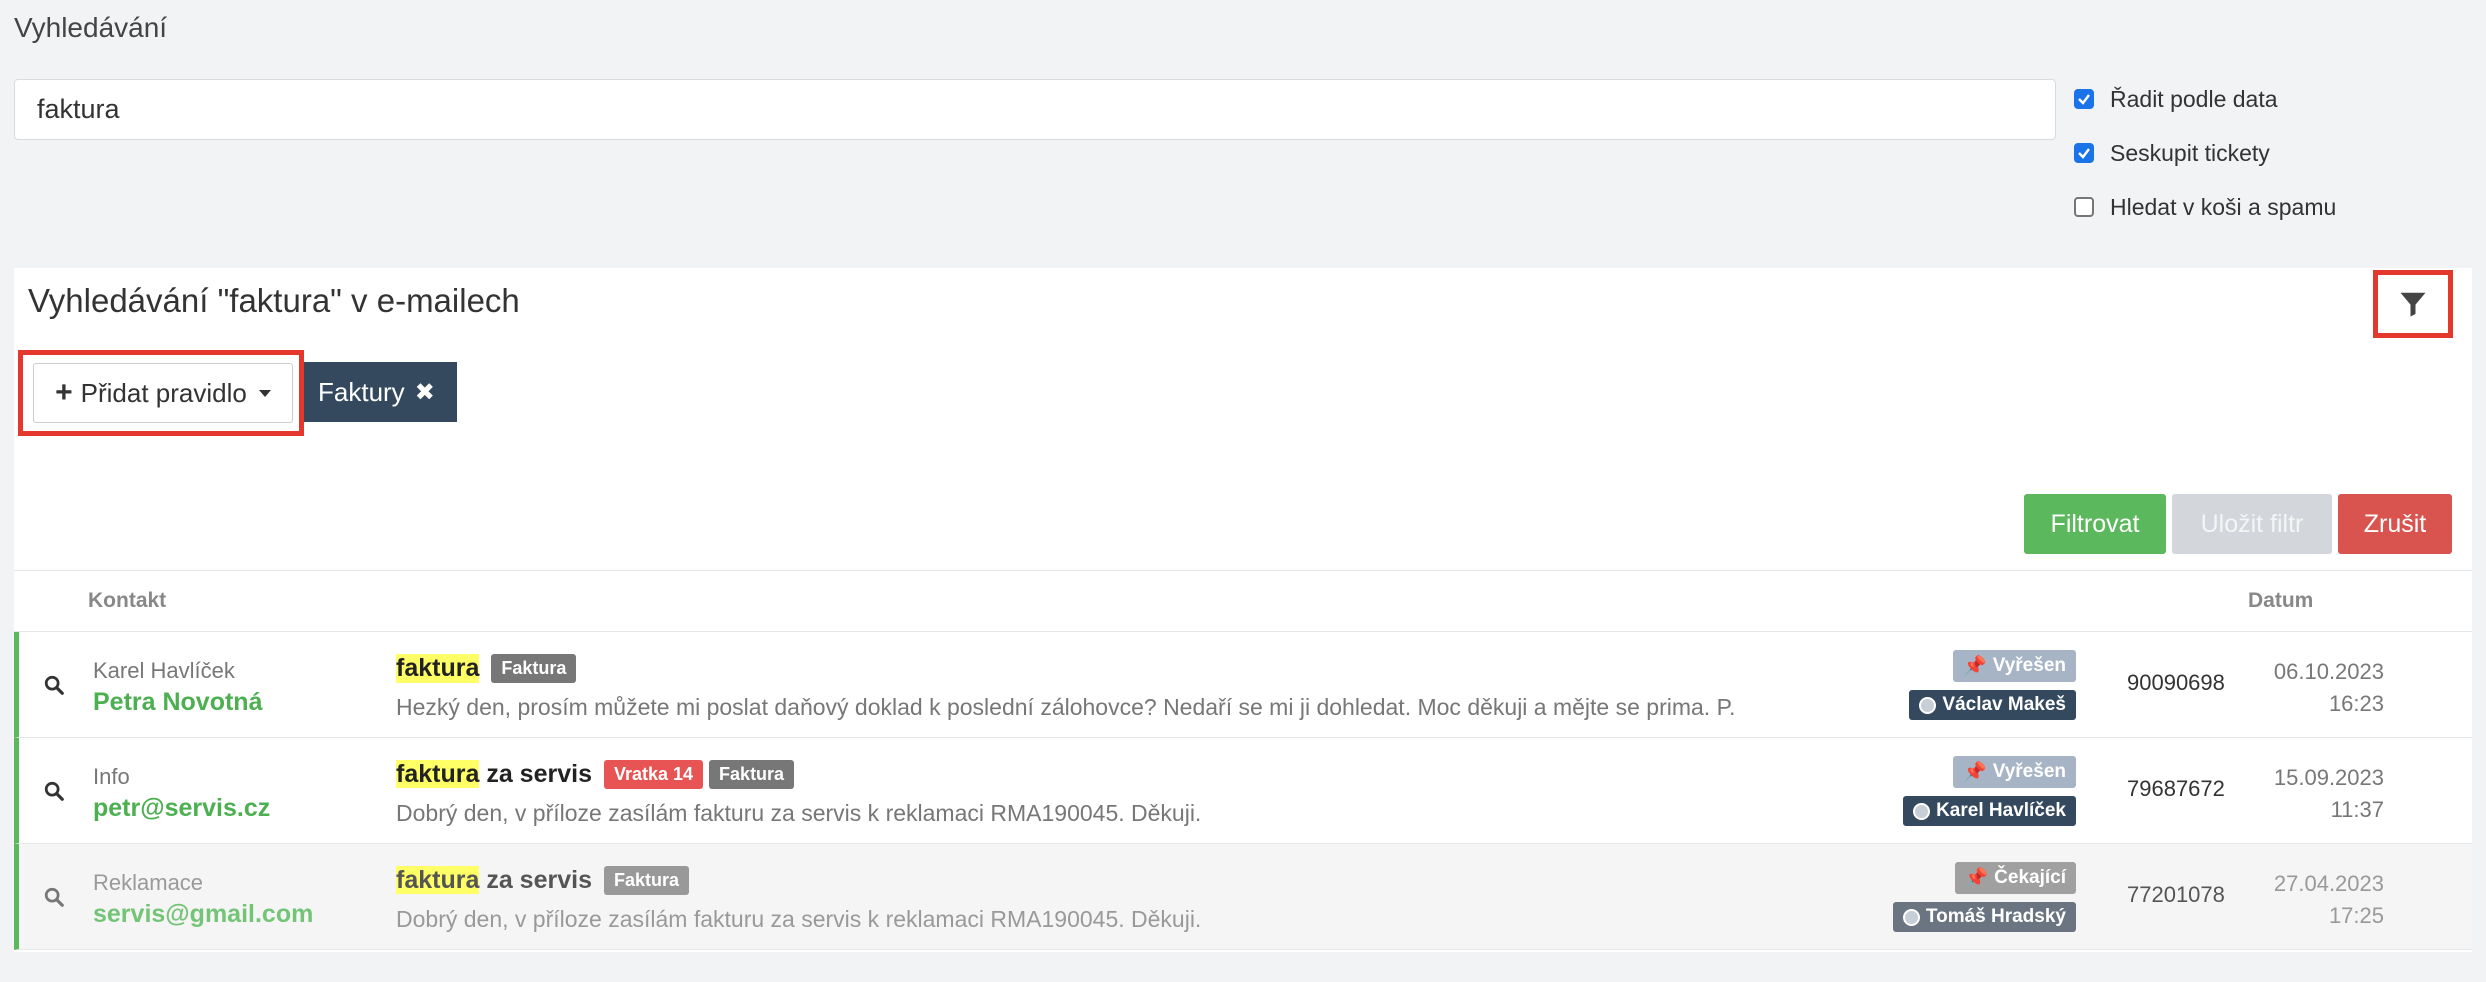  I want to click on status-badge: 📌 Čekající, so click(2015, 878).